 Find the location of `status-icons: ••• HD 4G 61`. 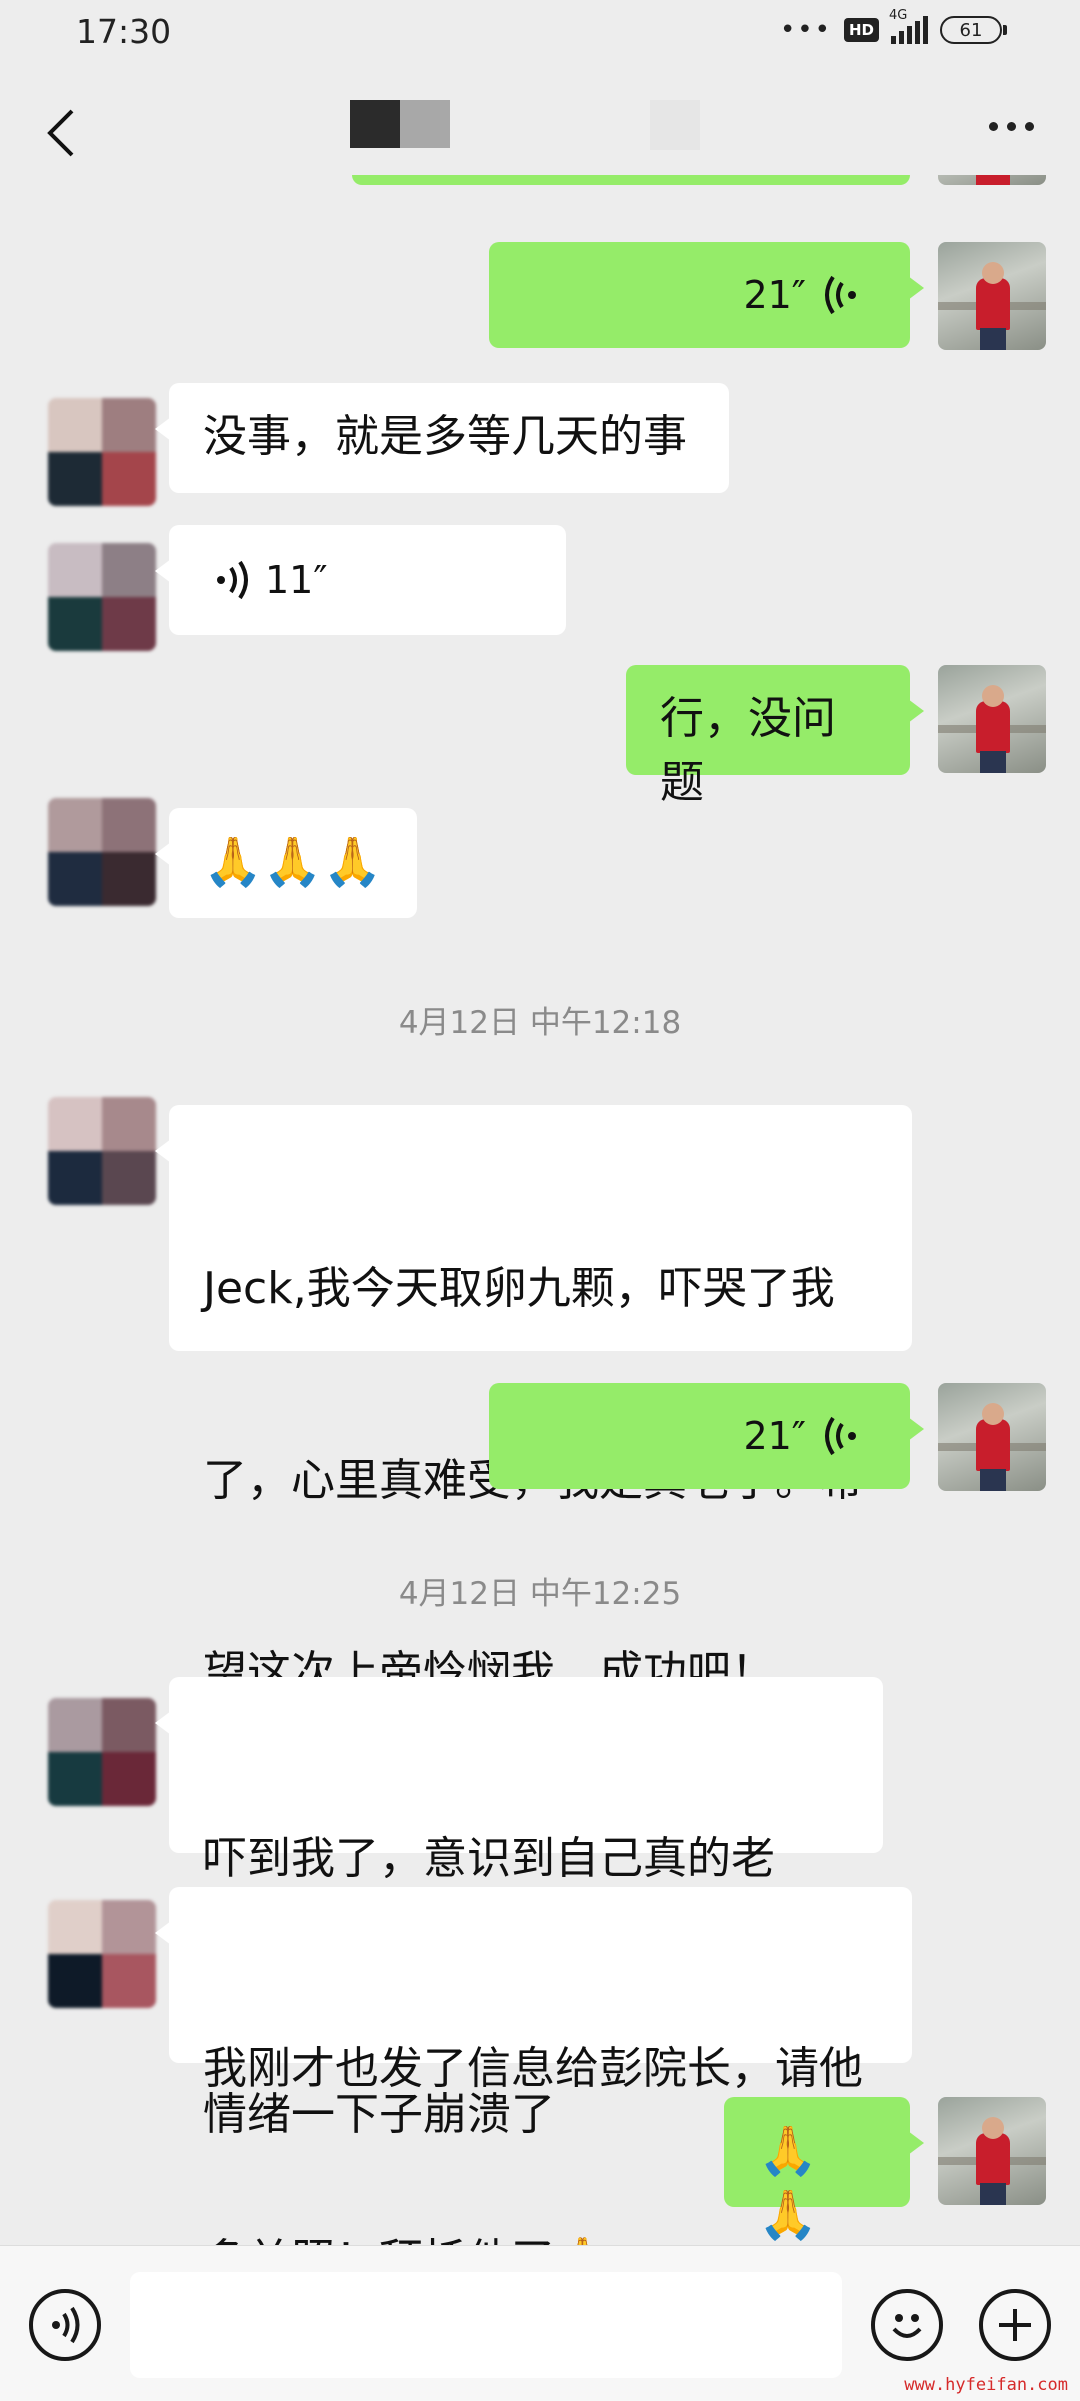

status-icons: ••• HD 4G 61 is located at coordinates (893, 26).